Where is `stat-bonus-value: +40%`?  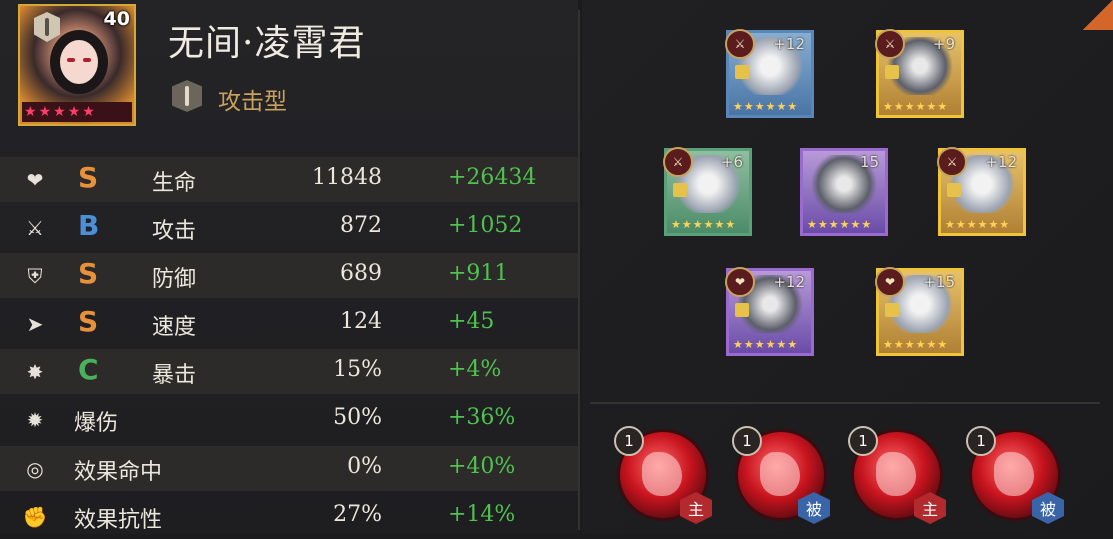 stat-bonus-value: +40% is located at coordinates (482, 466).